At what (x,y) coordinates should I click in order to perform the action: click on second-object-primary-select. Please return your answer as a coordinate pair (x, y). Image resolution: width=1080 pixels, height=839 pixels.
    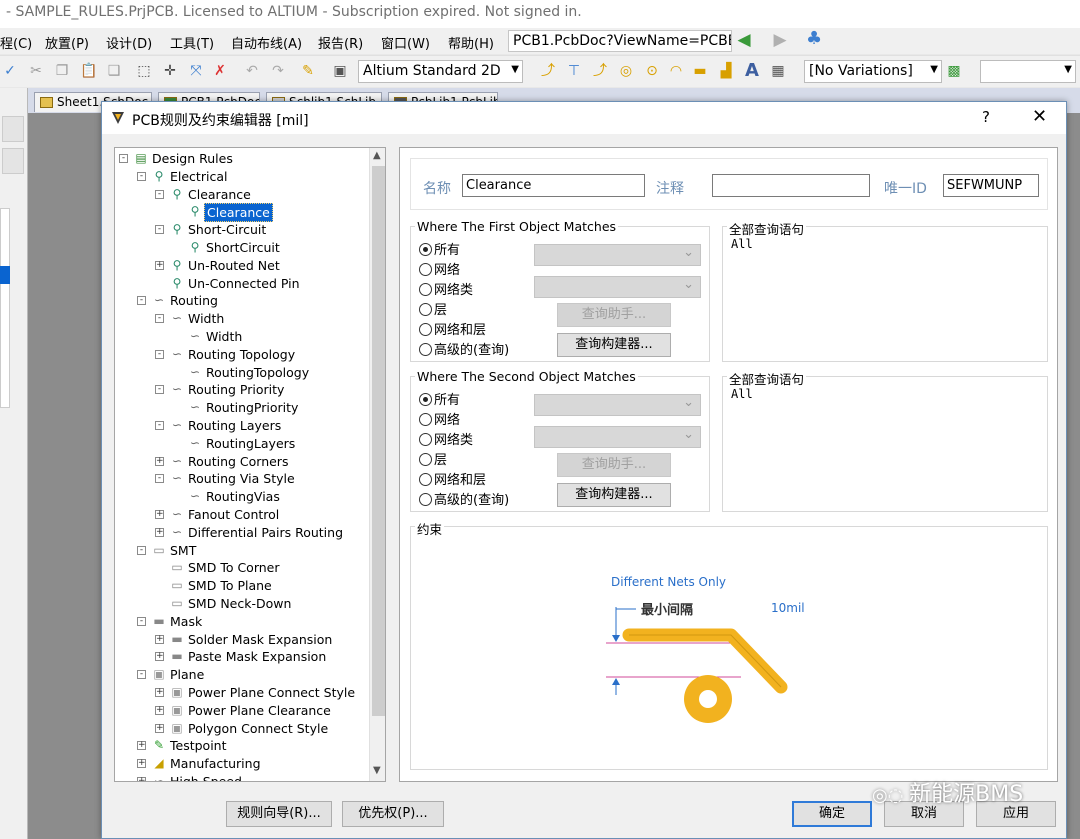
    Looking at the image, I should click on (617, 405).